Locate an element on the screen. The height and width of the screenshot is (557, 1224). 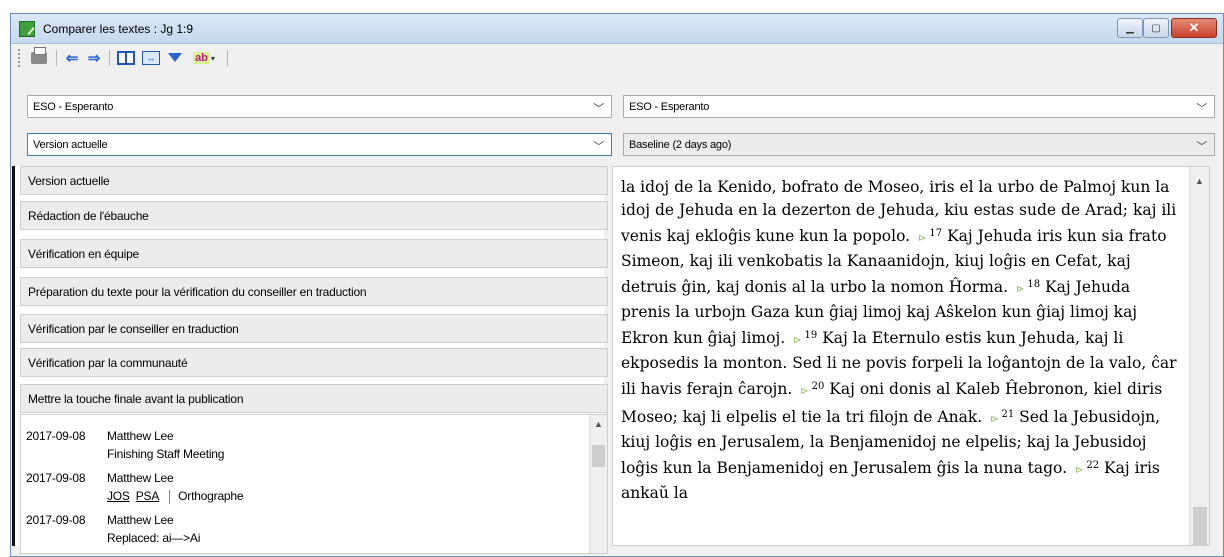
right-version-select: Baseline (2 days ago) ﹀ is located at coordinates (919, 144).